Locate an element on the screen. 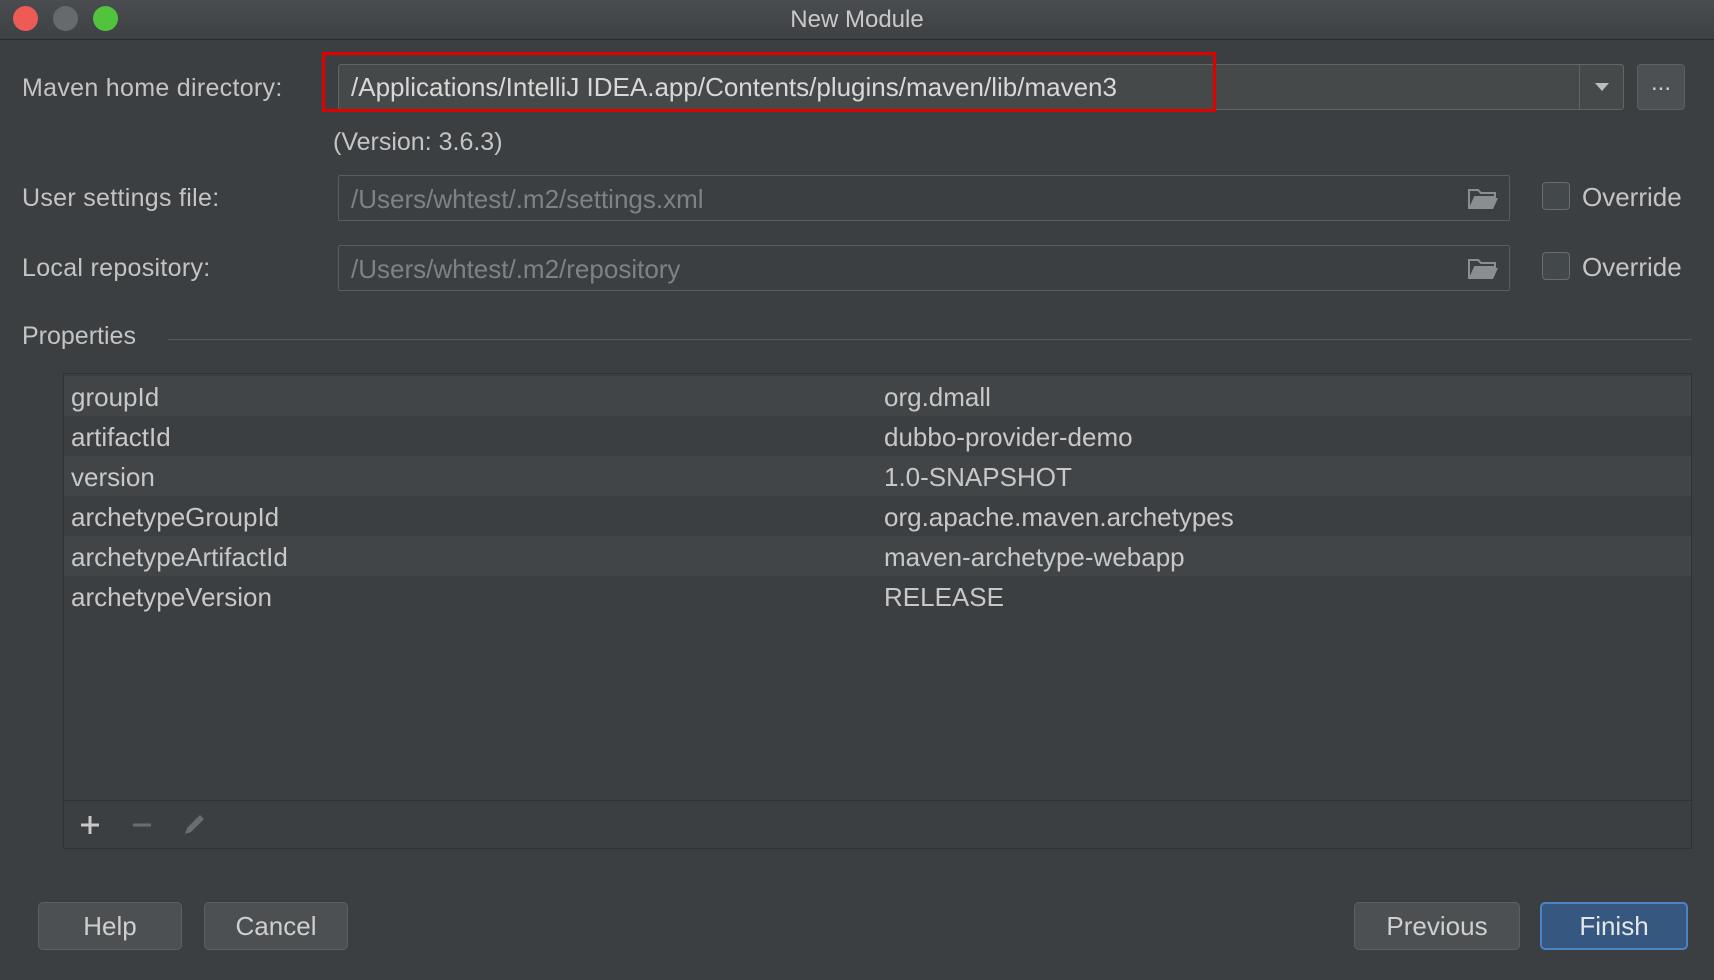 This screenshot has height=980, width=1714. properties-toolbar is located at coordinates (877, 824).